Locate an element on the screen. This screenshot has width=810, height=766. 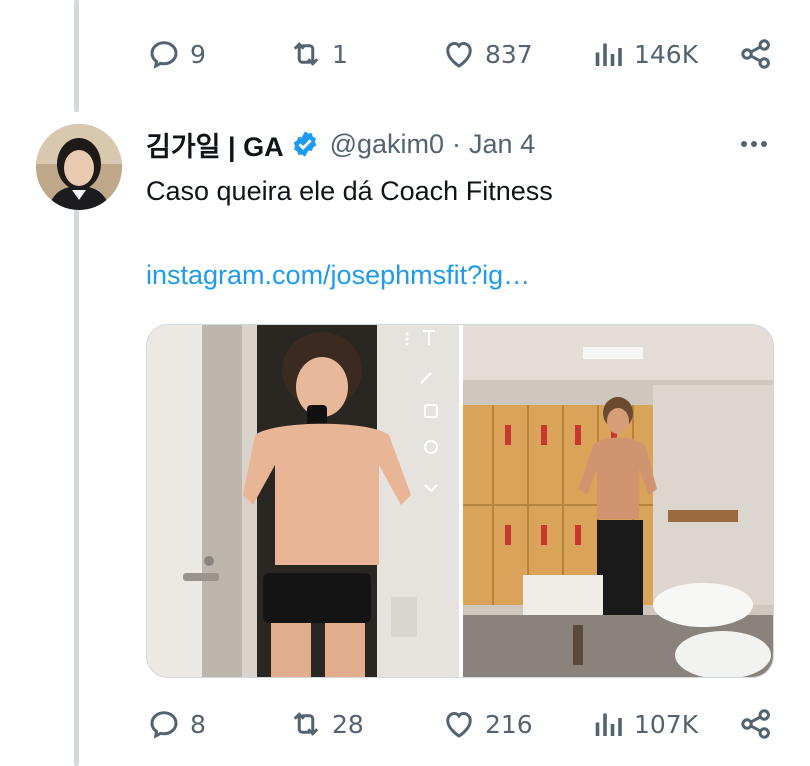
reply-button: 9 is located at coordinates (176, 54).